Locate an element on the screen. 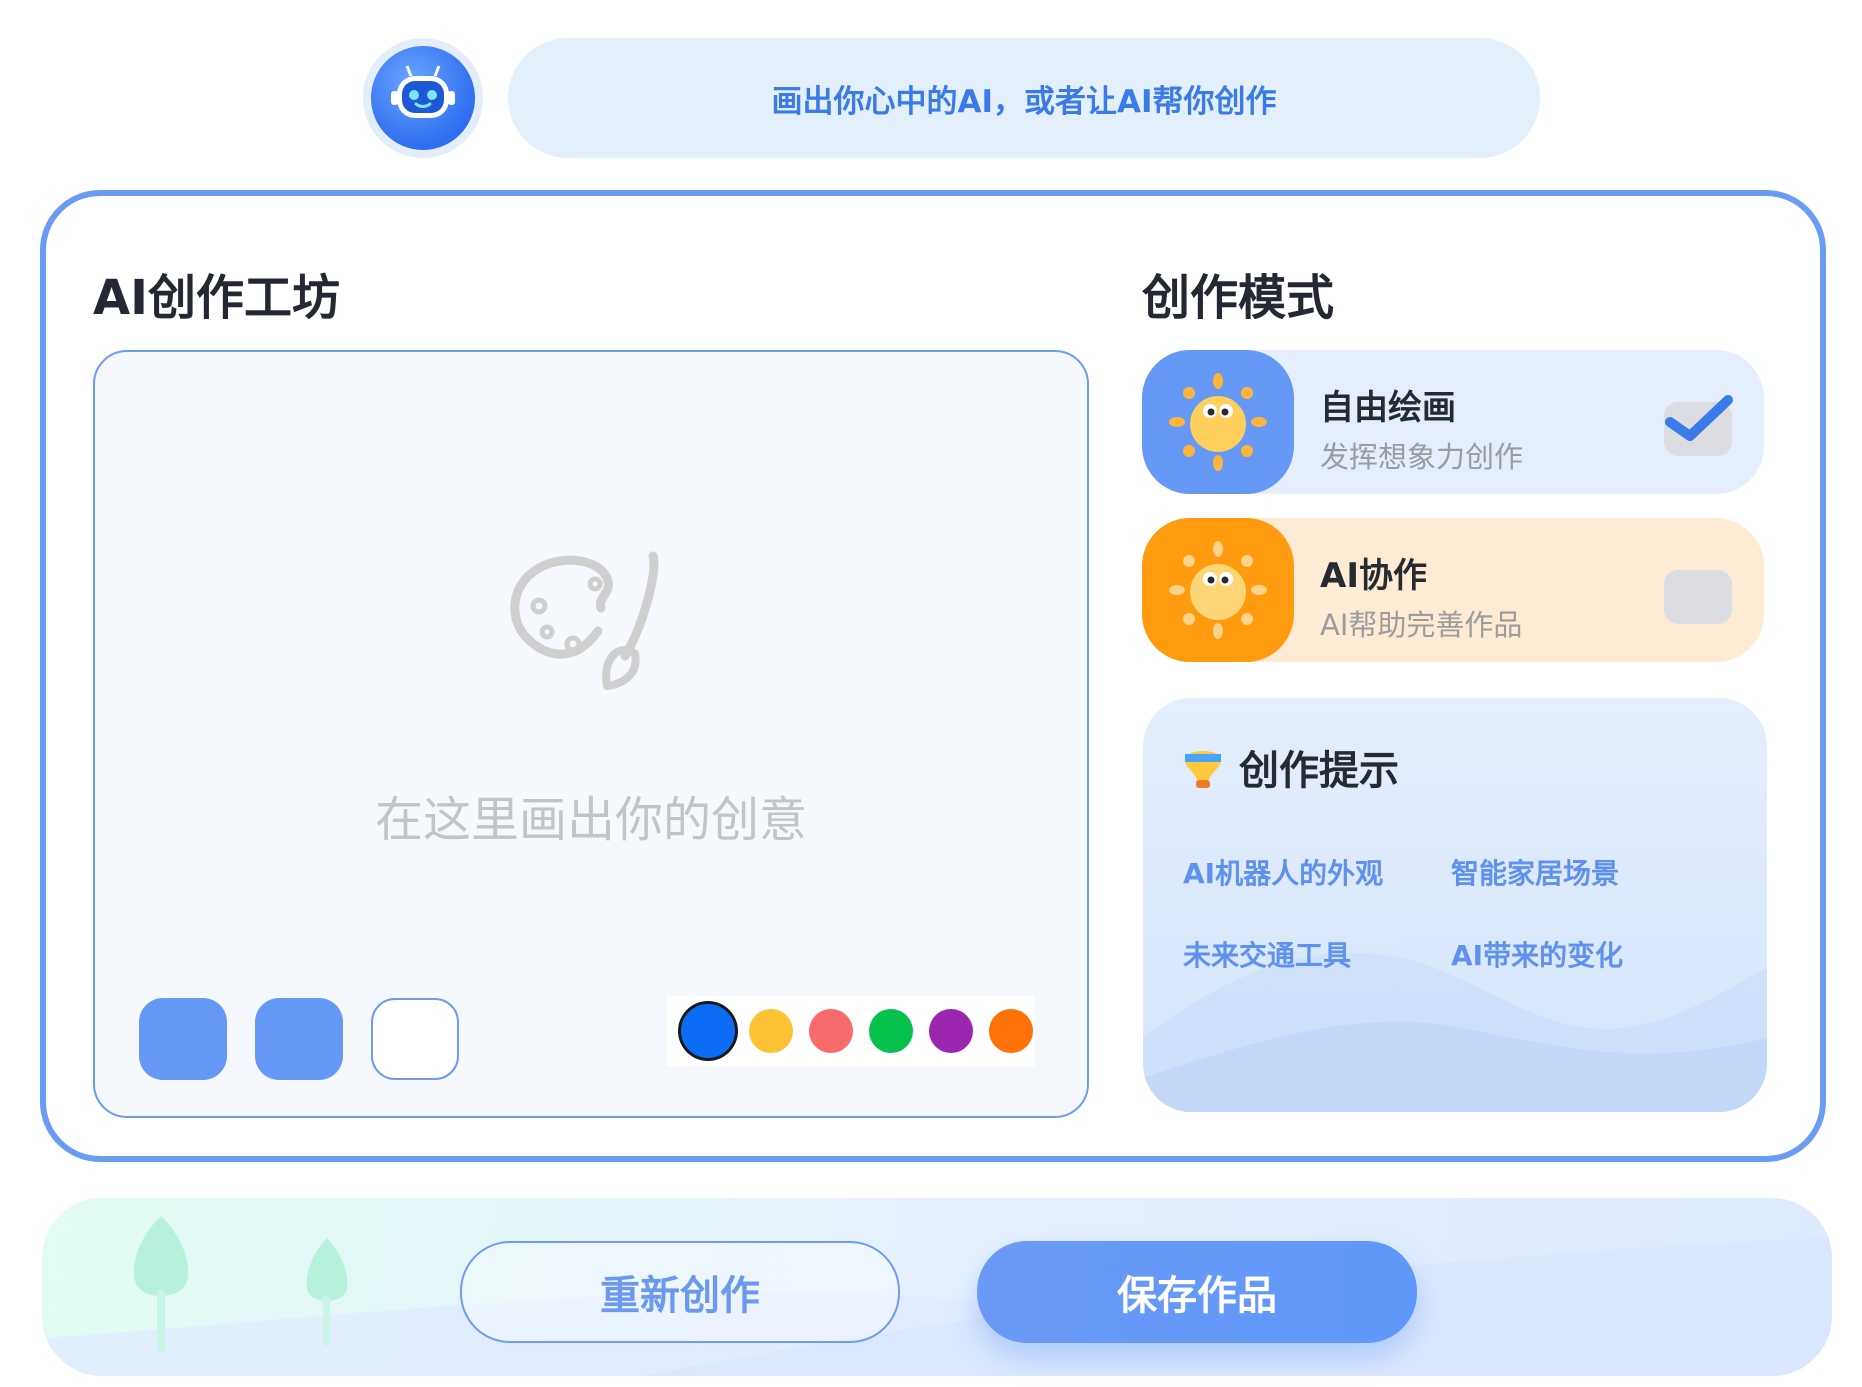 This screenshot has height=1387, width=1862. robot-avatar is located at coordinates (423, 98).